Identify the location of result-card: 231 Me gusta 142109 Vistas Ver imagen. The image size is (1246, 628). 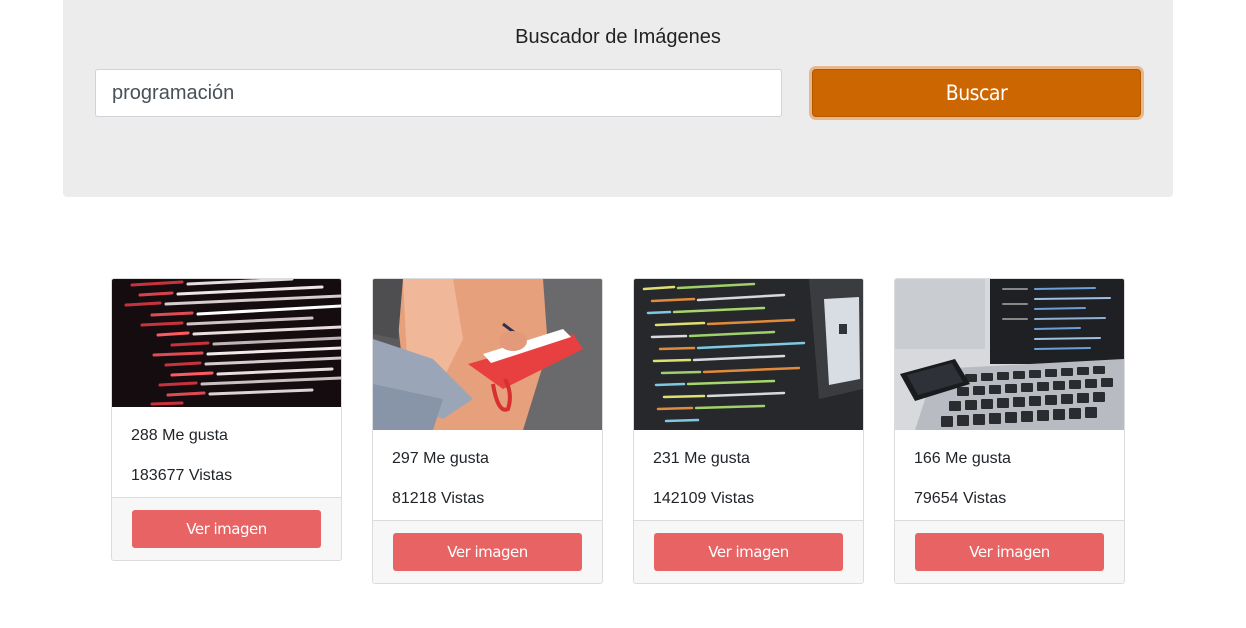
(748, 431).